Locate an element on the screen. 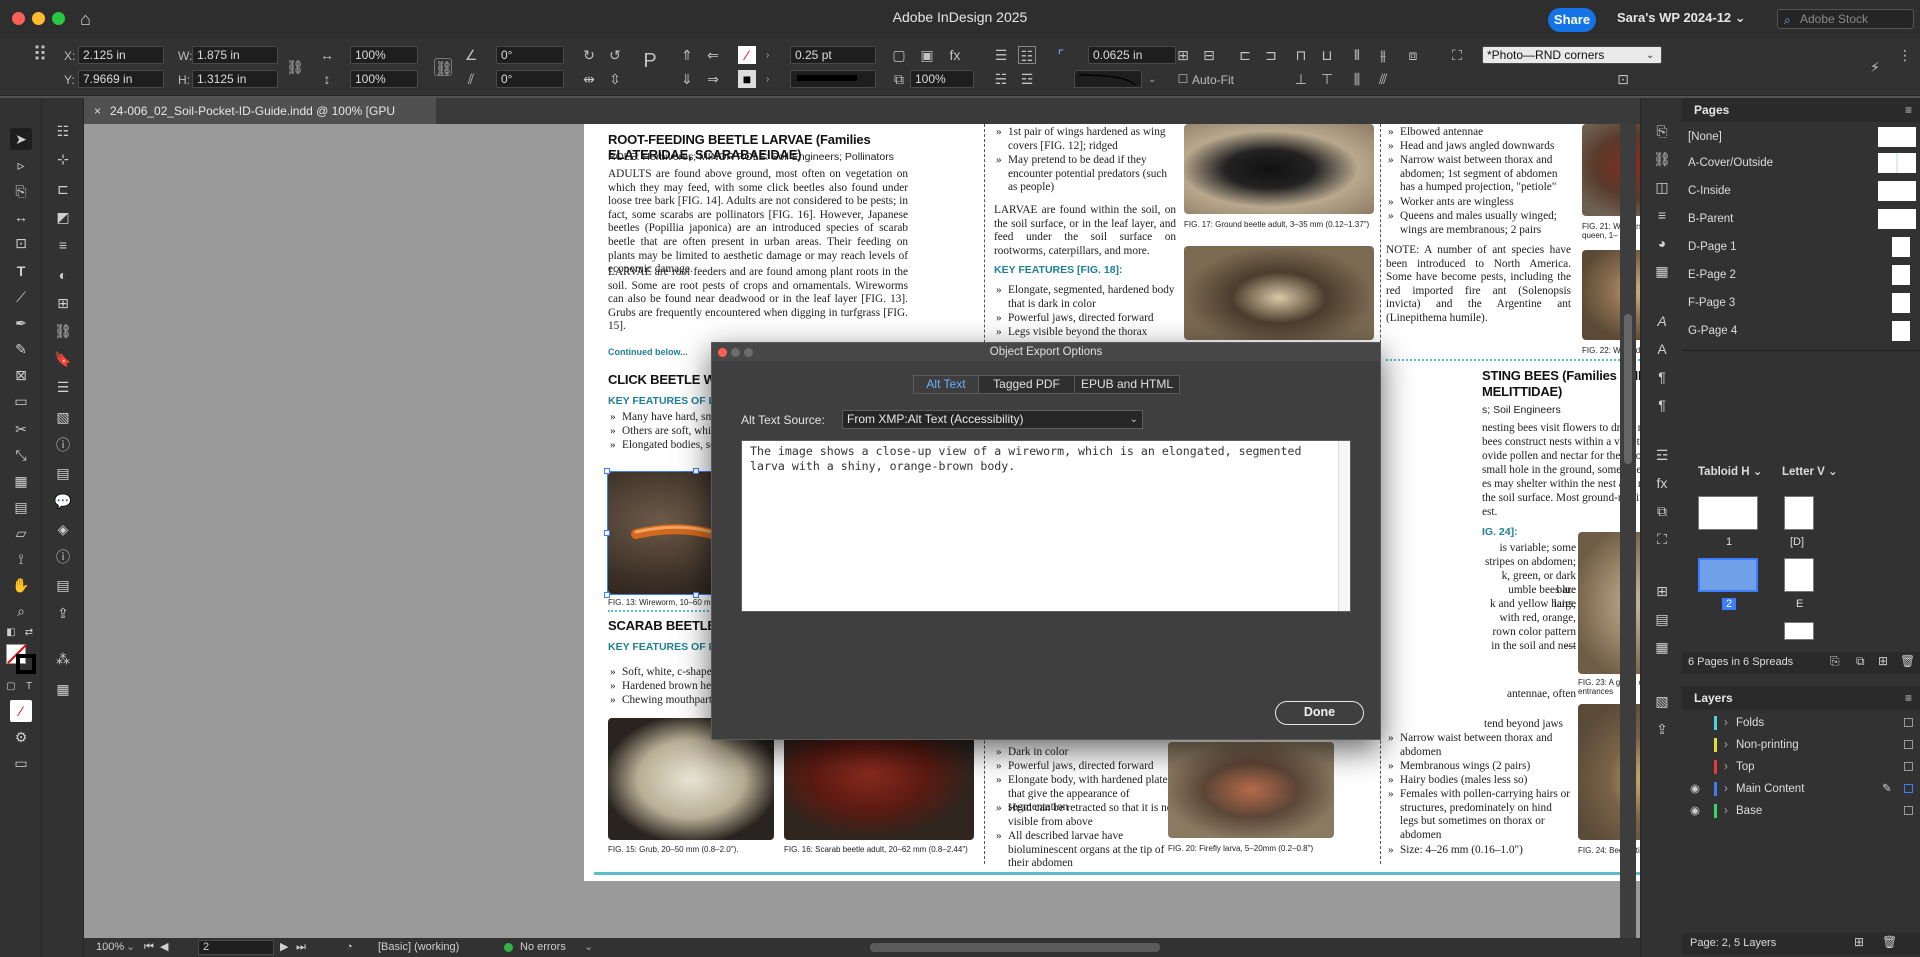 The height and width of the screenshot is (957, 1920). export-icon: ⇪ is located at coordinates (1662, 729).